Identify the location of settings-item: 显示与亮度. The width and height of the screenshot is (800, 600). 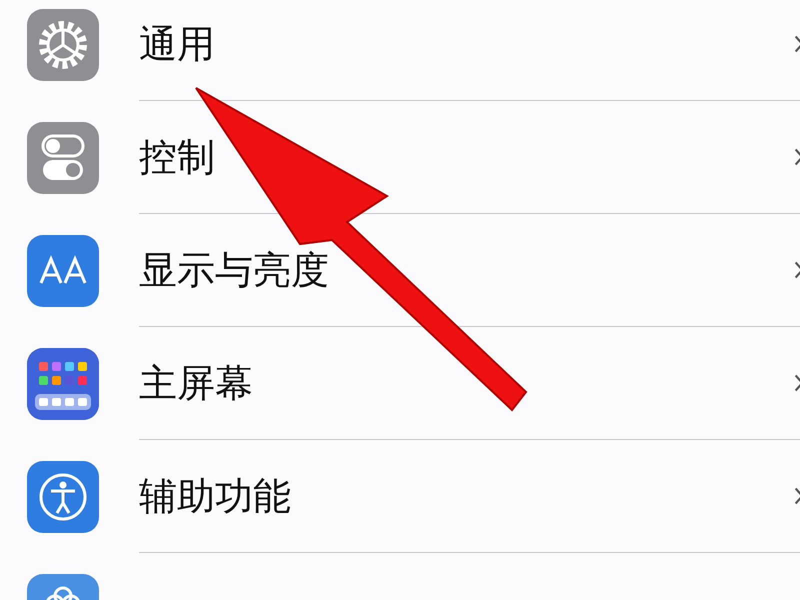
(234, 270).